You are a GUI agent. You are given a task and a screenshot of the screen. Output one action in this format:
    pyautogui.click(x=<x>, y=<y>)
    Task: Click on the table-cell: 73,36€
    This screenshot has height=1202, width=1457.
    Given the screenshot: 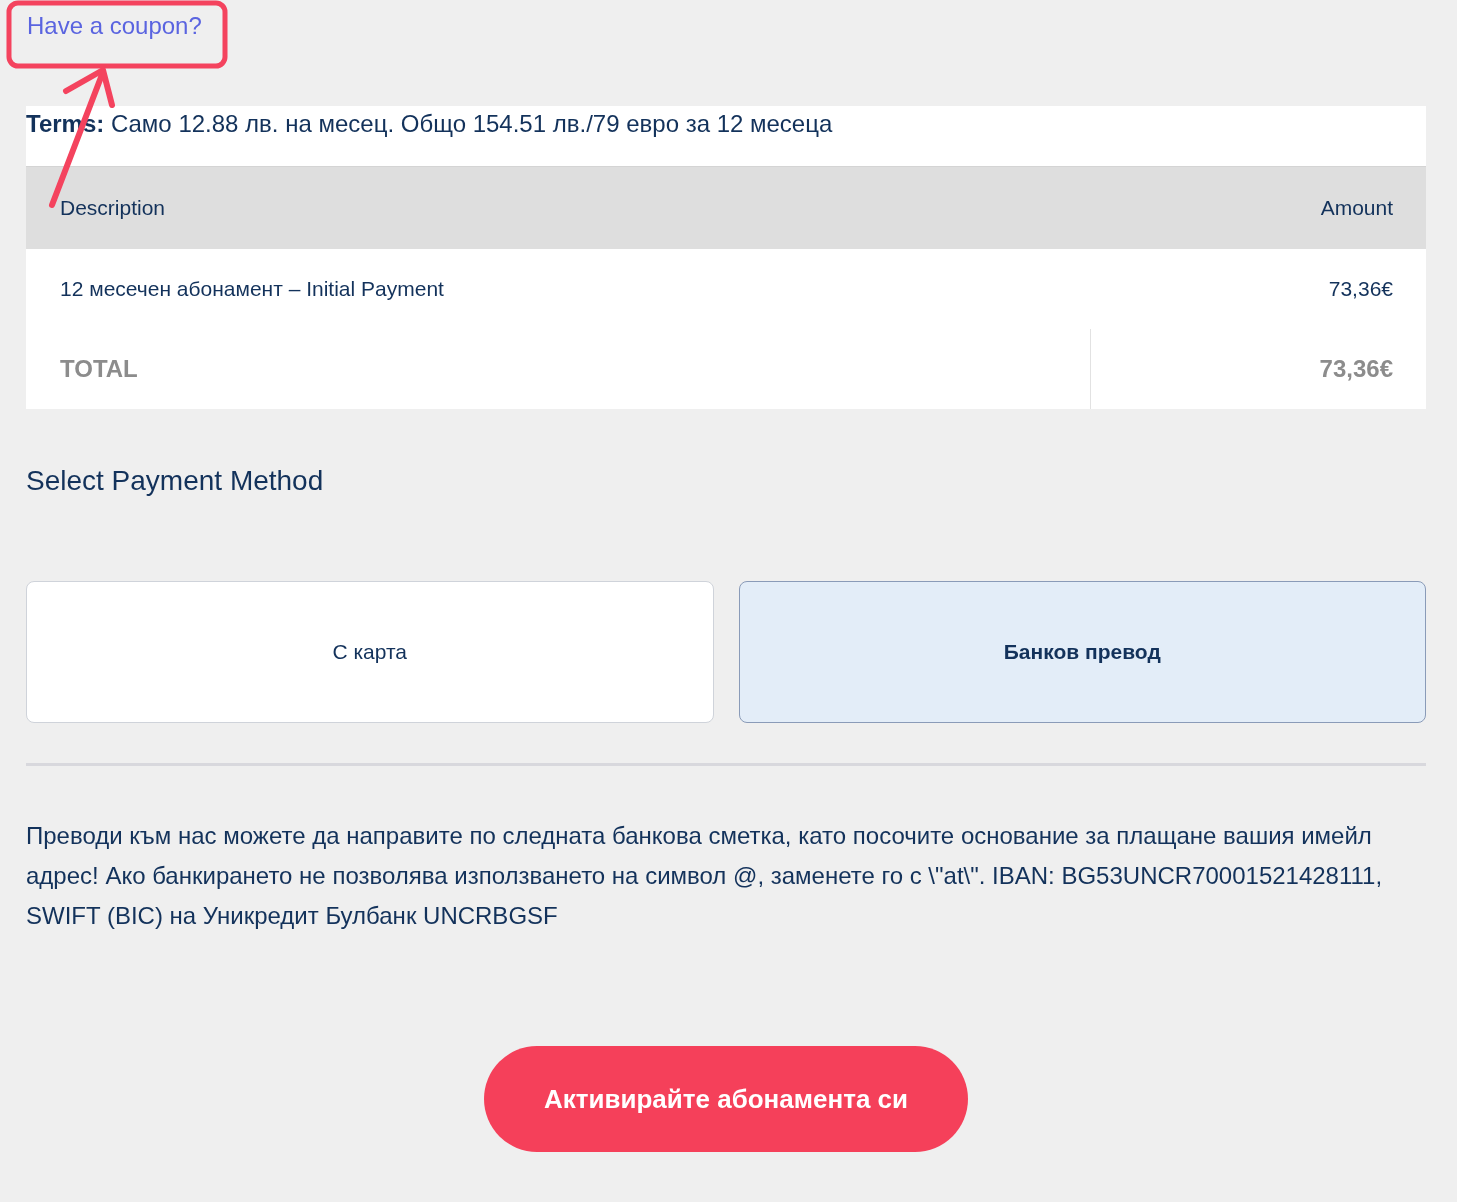 What is the action you would take?
    pyautogui.click(x=1360, y=289)
    